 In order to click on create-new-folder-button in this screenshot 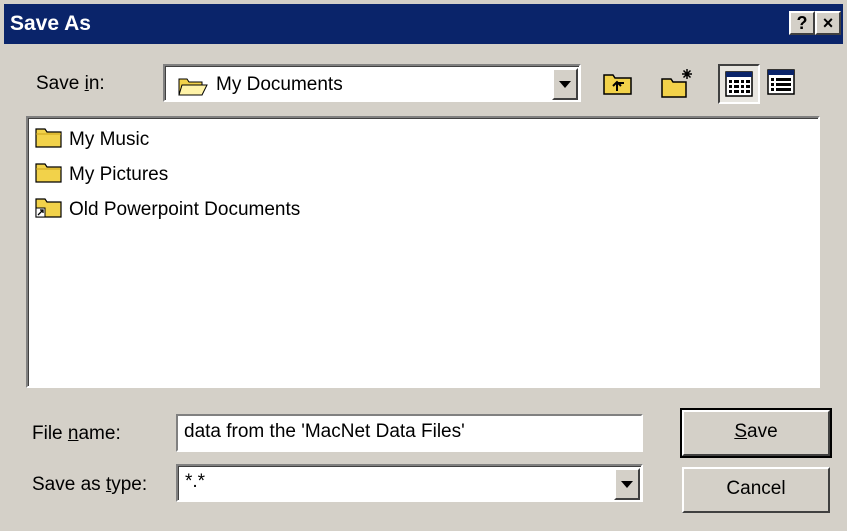, I will do `click(677, 84)`.